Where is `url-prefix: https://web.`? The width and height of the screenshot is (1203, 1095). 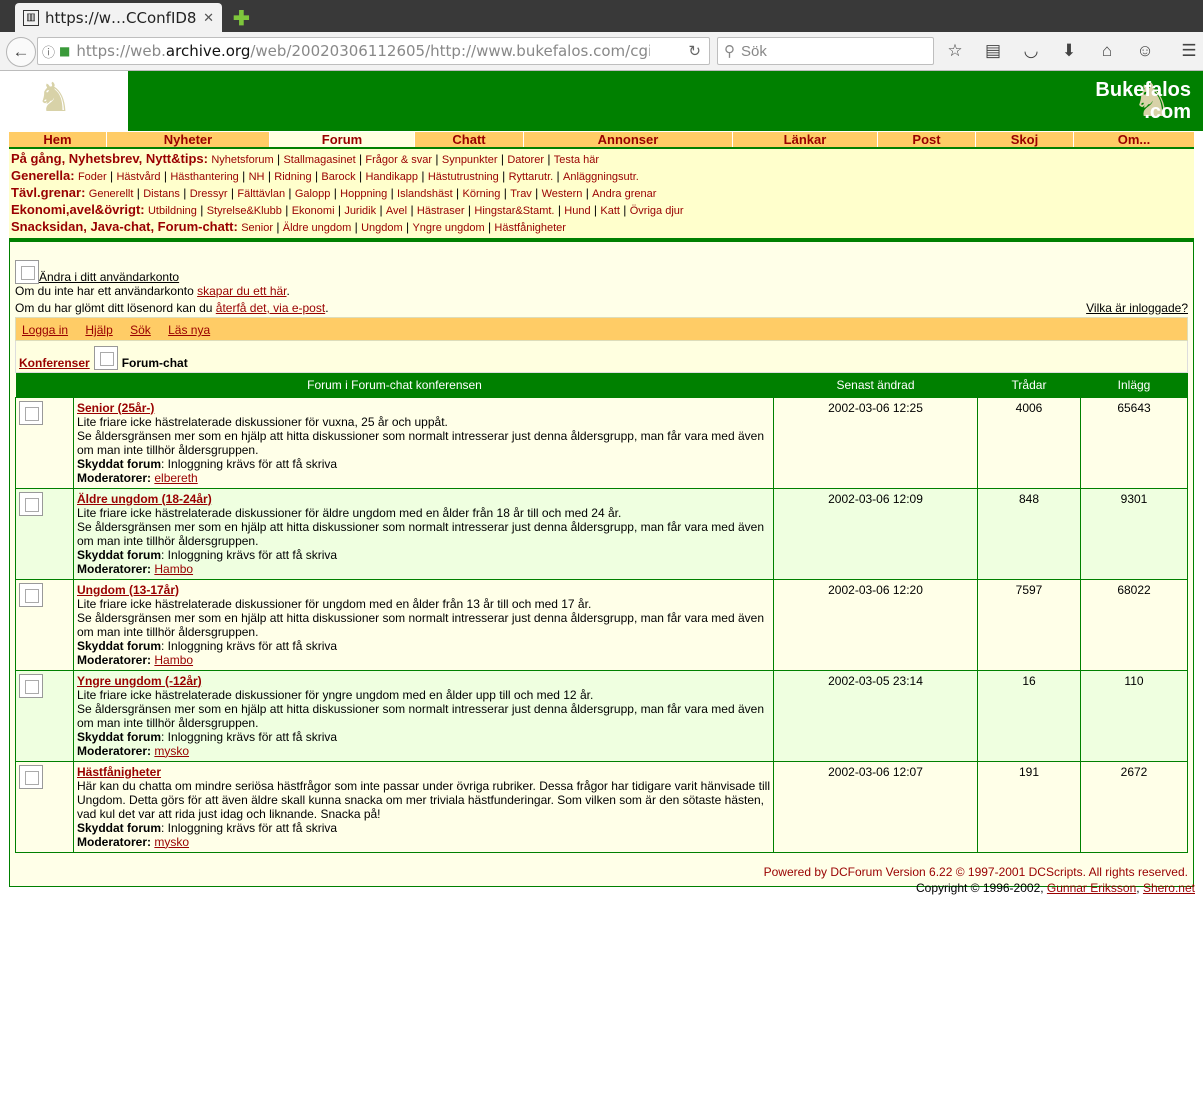
url-prefix: https://web. is located at coordinates (121, 51).